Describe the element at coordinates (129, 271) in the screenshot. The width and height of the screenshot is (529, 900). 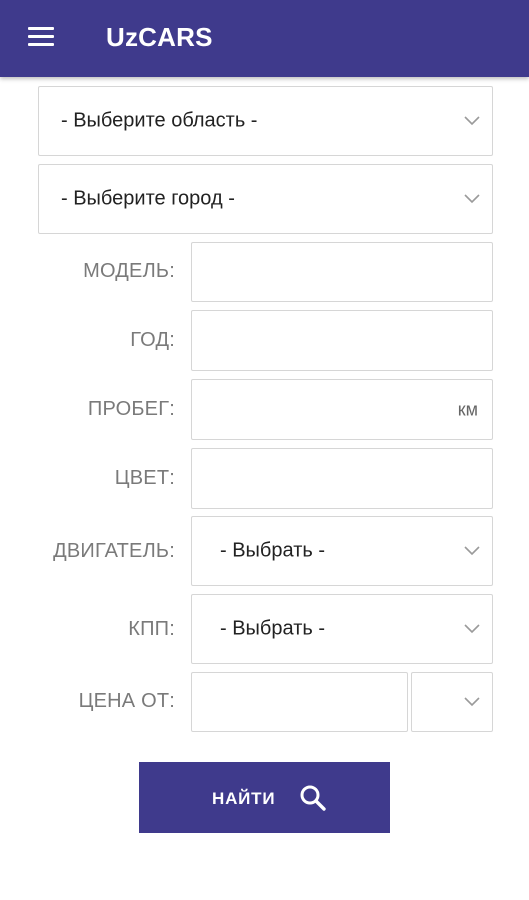
I see `model-label: МОДЕЛЬ:` at that location.